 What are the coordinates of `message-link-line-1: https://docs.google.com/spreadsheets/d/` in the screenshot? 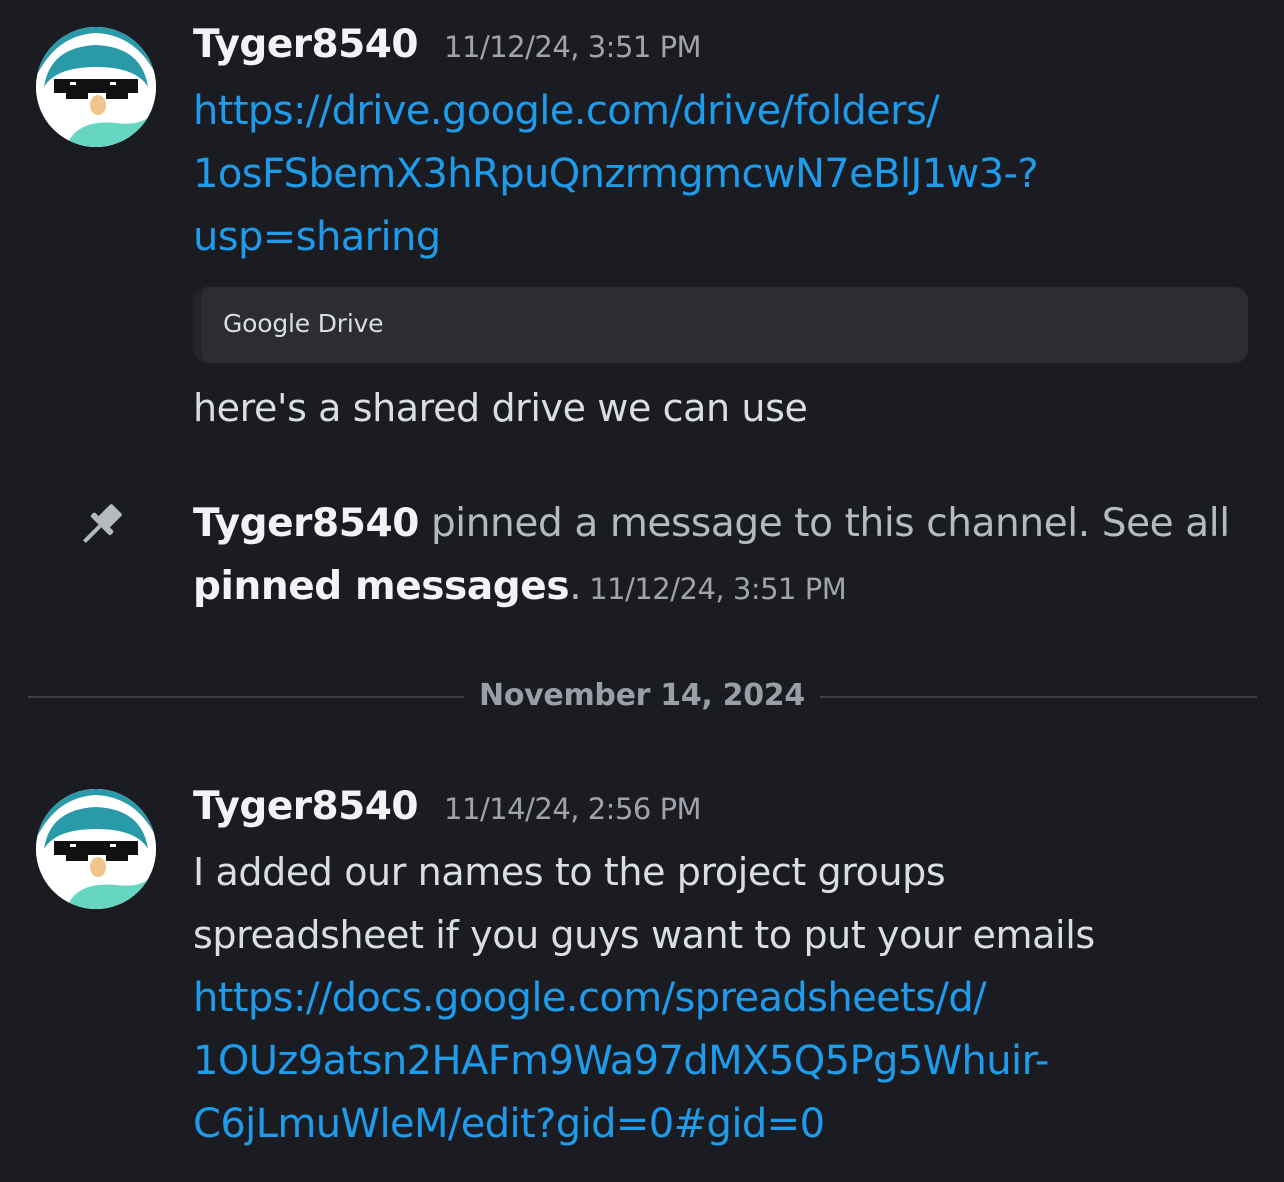 It's located at (723, 998).